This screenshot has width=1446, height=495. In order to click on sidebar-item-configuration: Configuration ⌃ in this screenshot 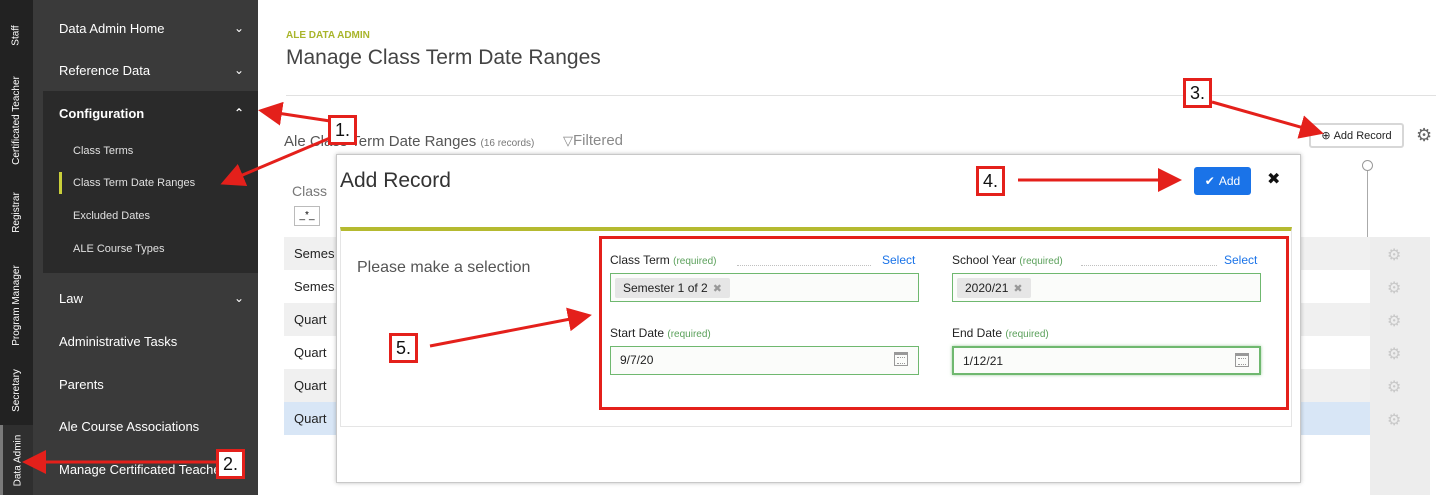, I will do `click(151, 113)`.